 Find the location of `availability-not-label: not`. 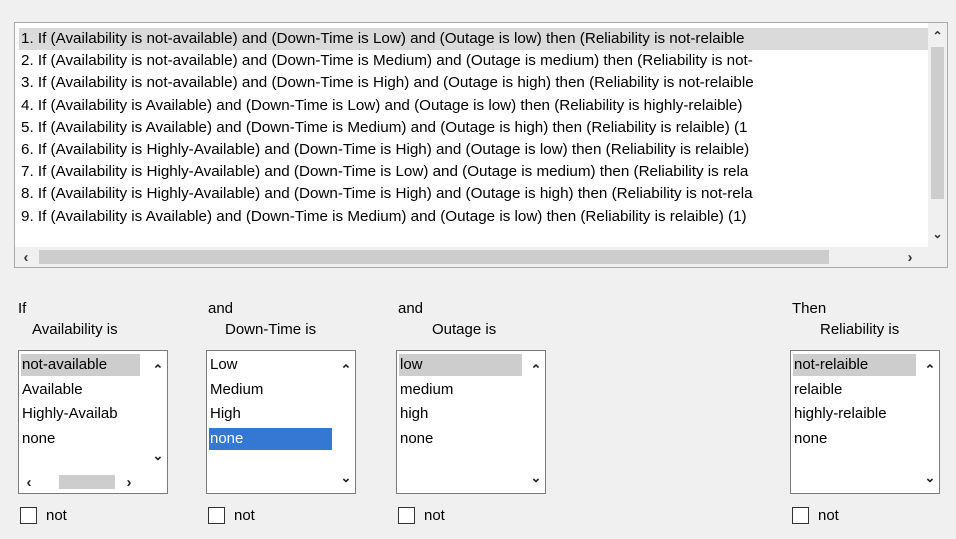

availability-not-label: not is located at coordinates (56, 515).